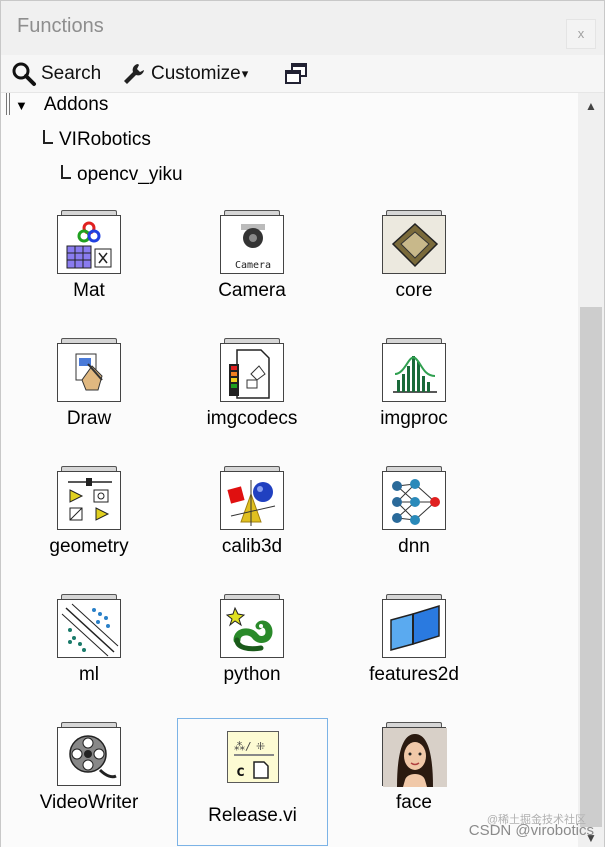 Image resolution: width=605 pixels, height=847 pixels. I want to click on palette-item-label: calib3d, so click(252, 546).